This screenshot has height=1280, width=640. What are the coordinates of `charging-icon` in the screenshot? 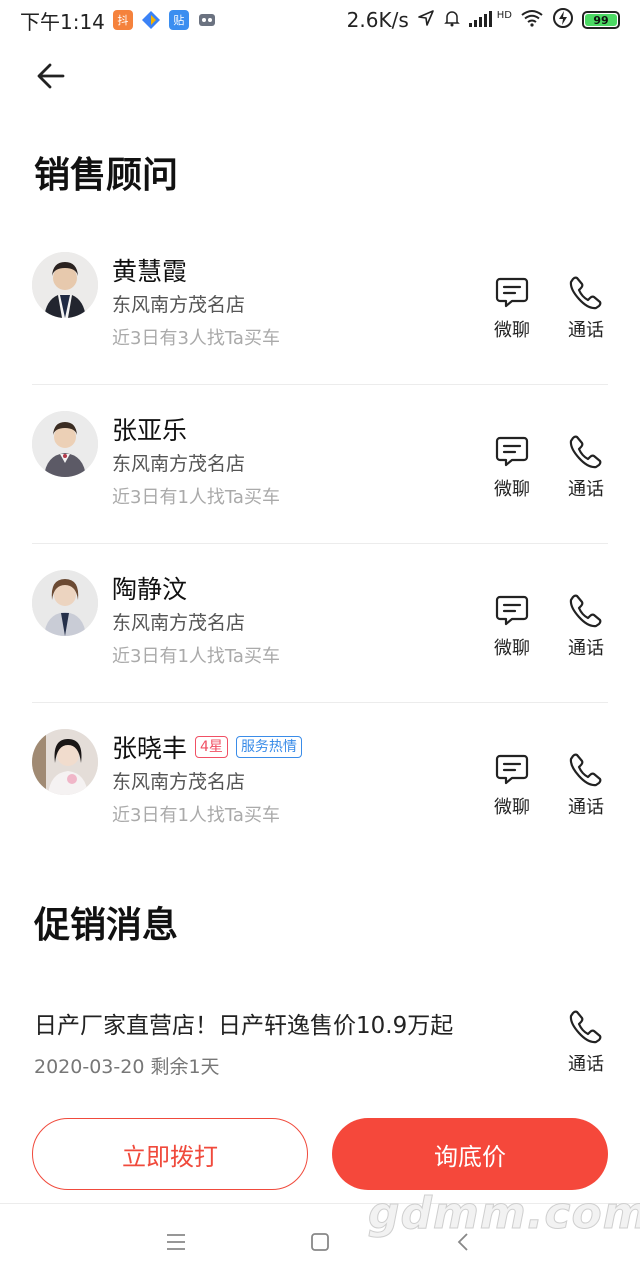 It's located at (563, 20).